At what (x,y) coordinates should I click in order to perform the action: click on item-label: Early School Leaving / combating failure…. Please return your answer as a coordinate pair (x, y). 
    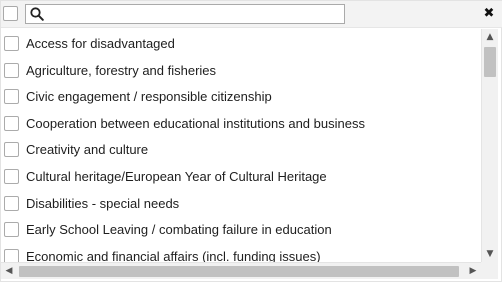
    Looking at the image, I should click on (179, 230).